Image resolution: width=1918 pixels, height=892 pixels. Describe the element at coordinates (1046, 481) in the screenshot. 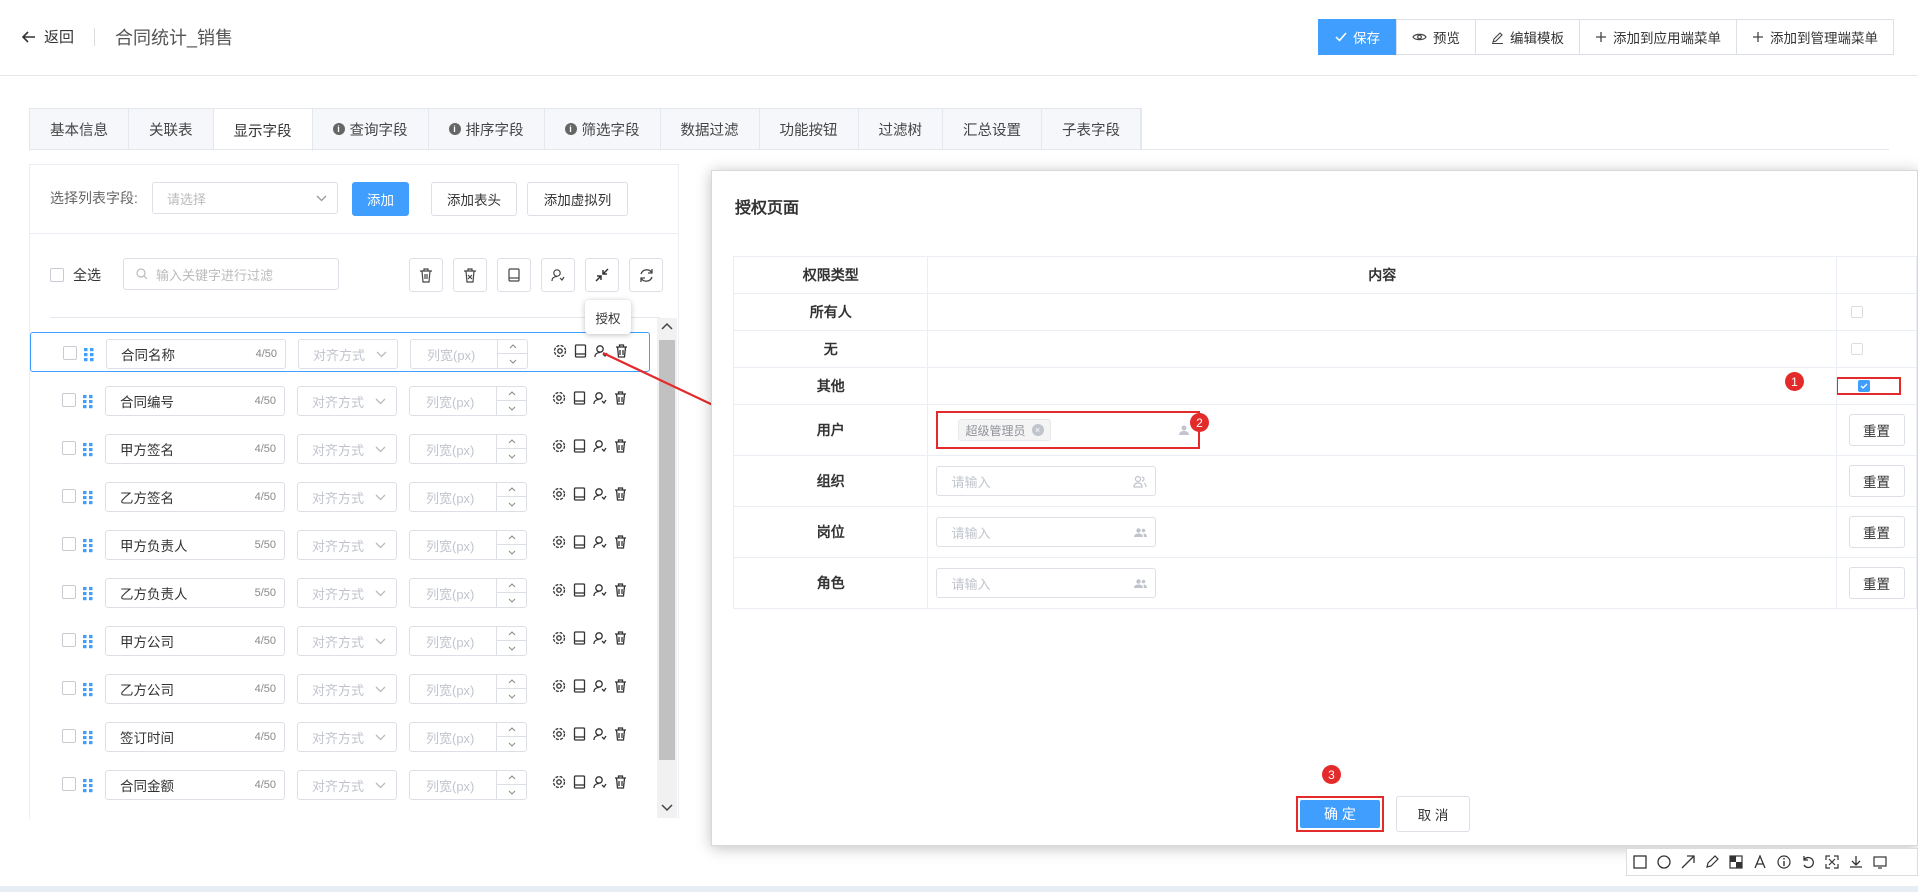

I see `org-input: 请输入` at that location.